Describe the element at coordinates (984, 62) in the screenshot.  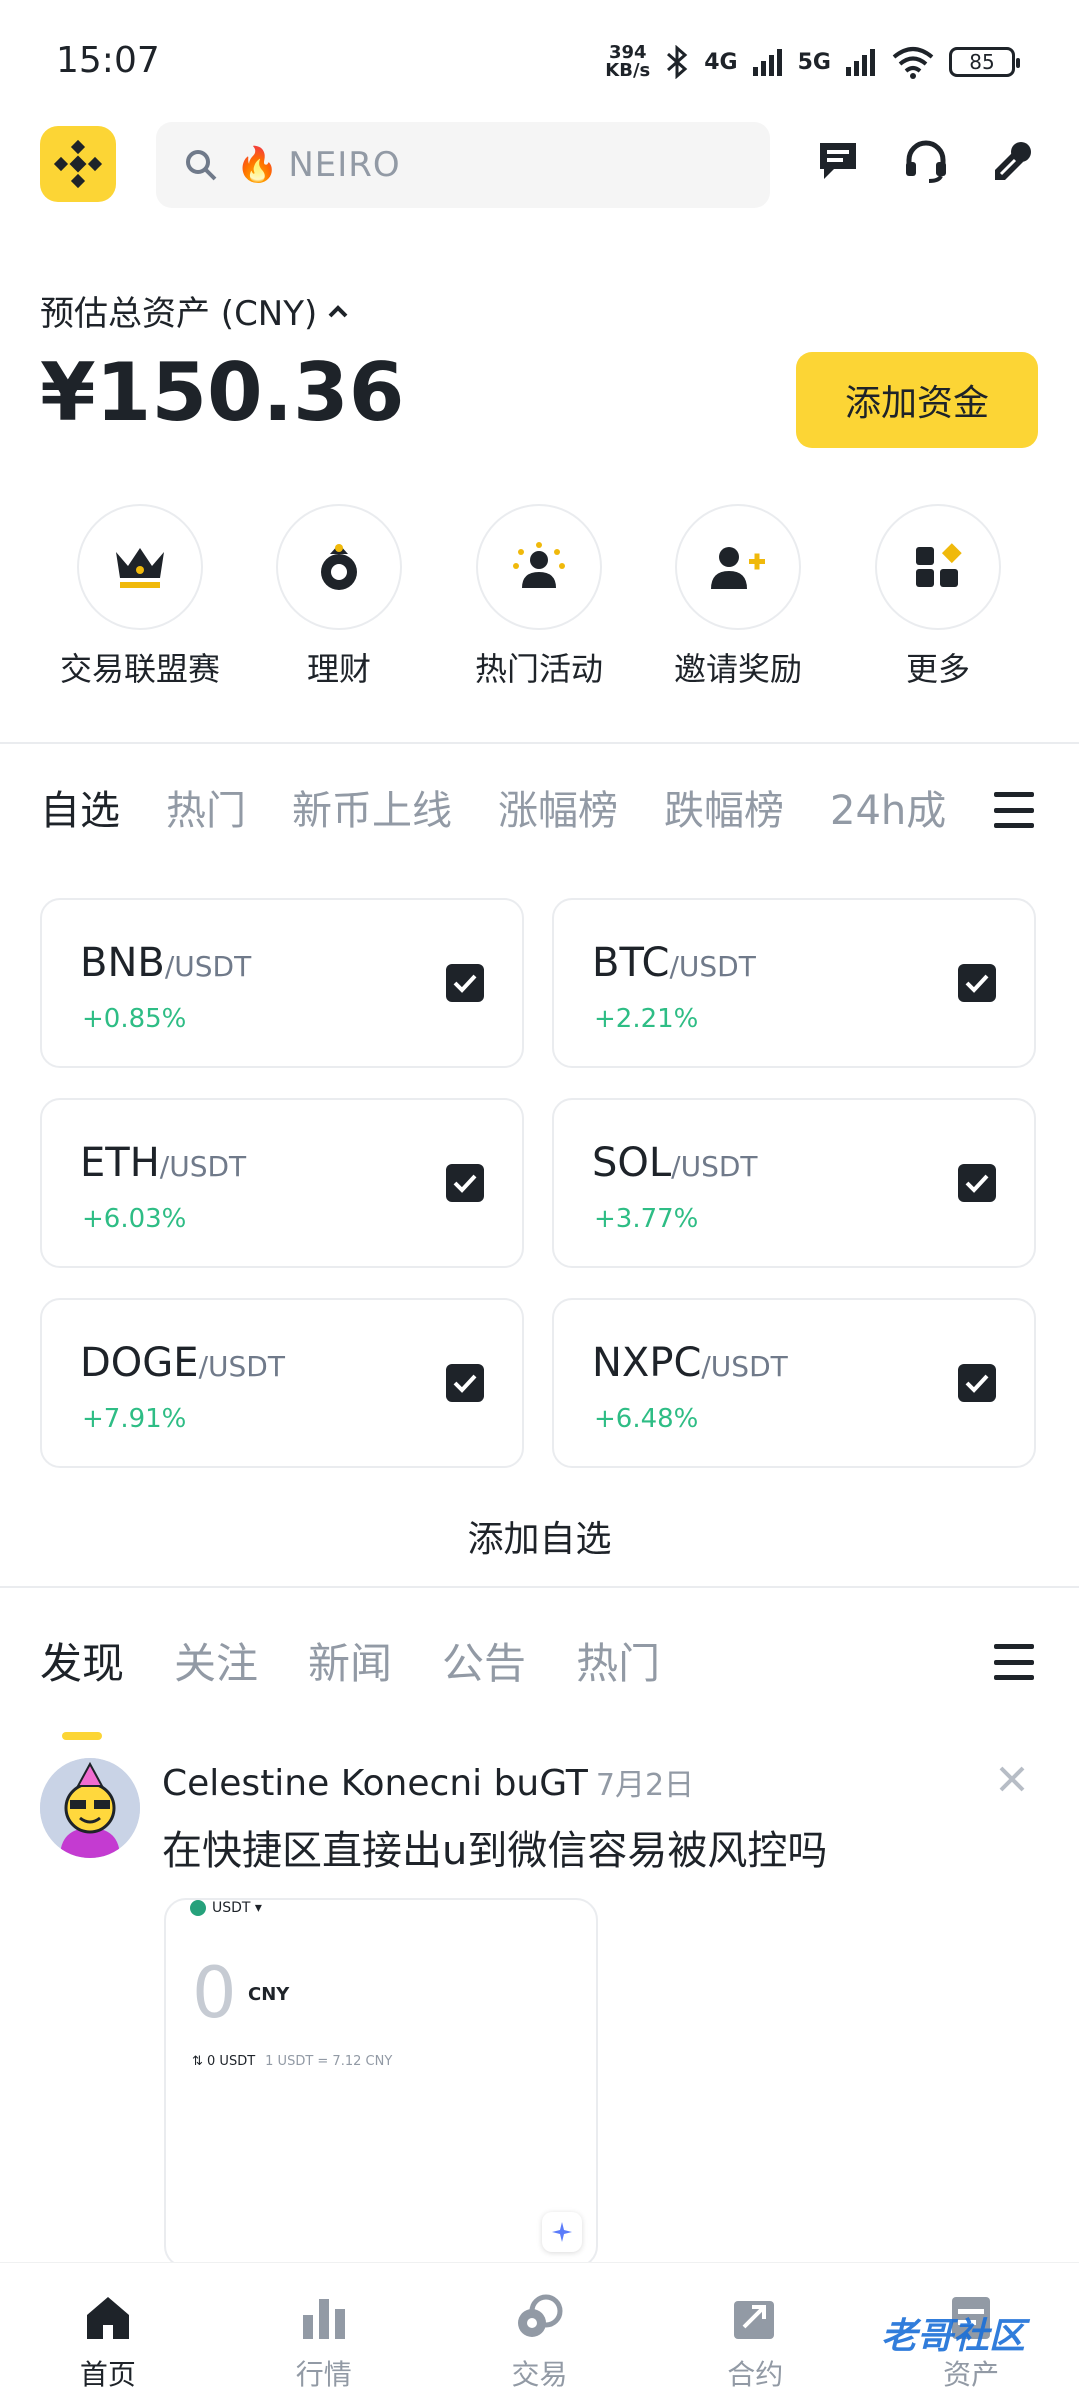
I see `battery-icon: 85` at that location.